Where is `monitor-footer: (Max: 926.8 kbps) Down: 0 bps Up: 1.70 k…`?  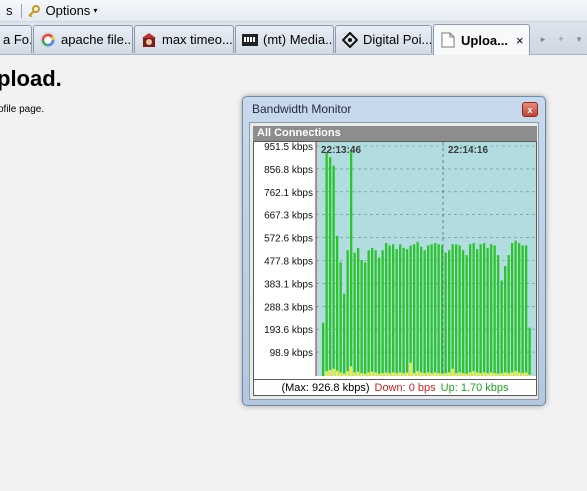 monitor-footer: (Max: 926.8 kbps) Down: 0 bps Up: 1.70 k… is located at coordinates (395, 387).